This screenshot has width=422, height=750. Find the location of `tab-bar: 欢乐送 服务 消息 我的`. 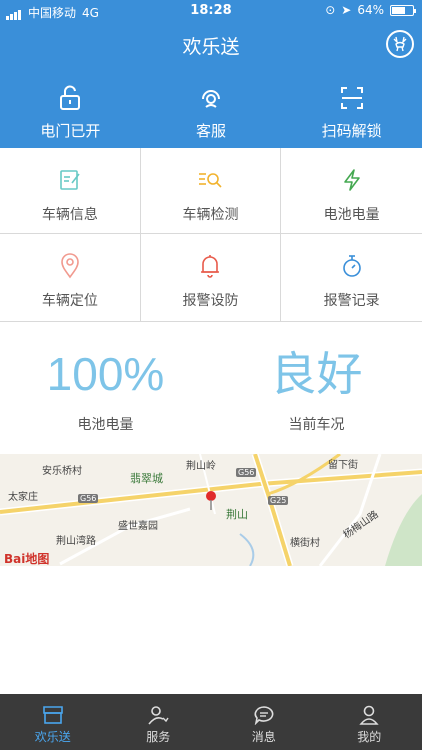

tab-bar: 欢乐送 服务 消息 我的 is located at coordinates (211, 722).